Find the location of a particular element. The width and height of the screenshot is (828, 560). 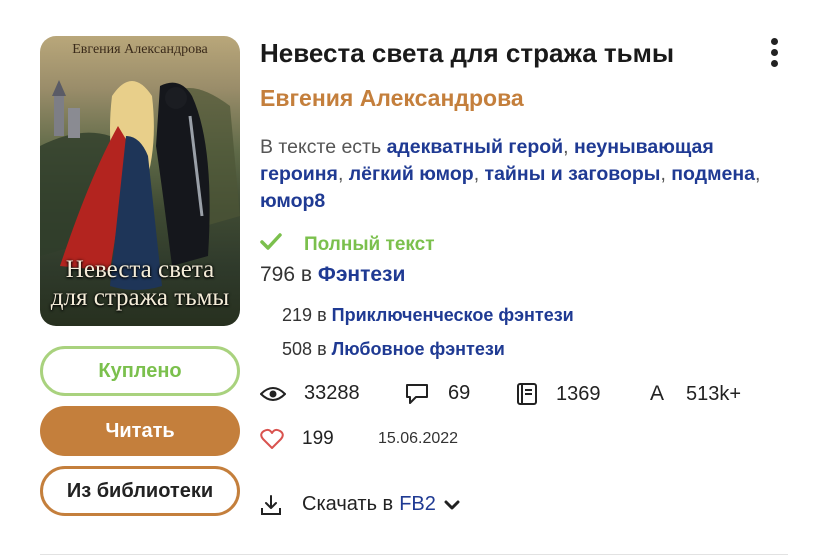

rank-sub: 508 в Любовное фэнтези is located at coordinates (393, 349).